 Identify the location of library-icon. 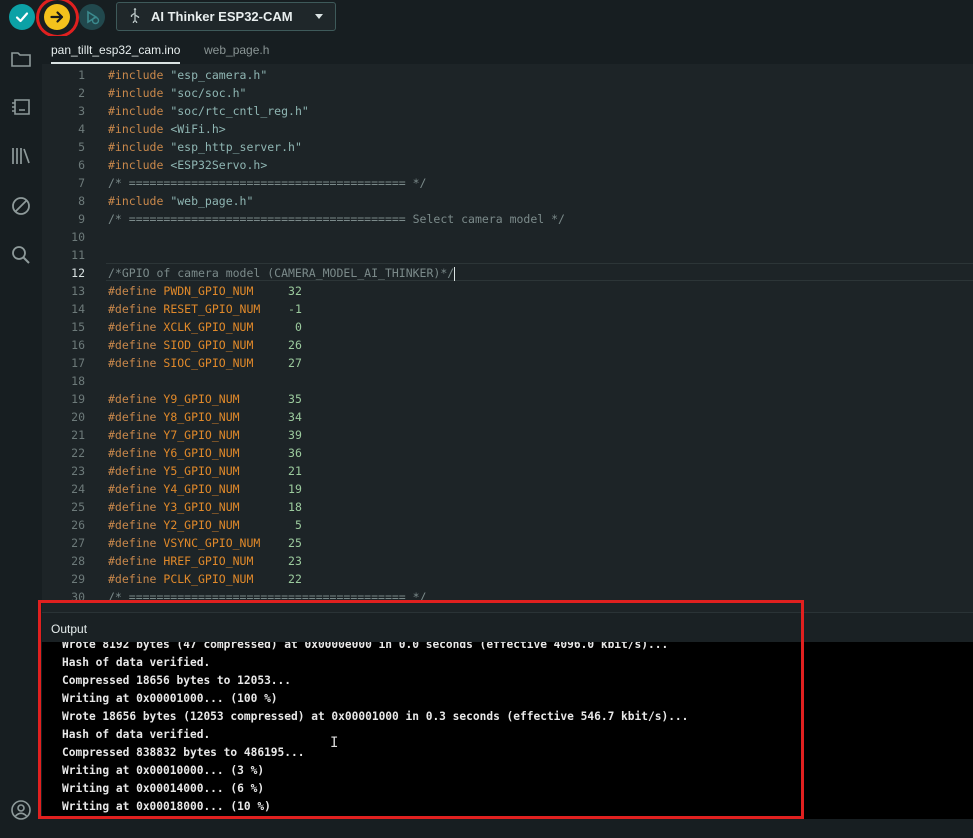
(21, 156).